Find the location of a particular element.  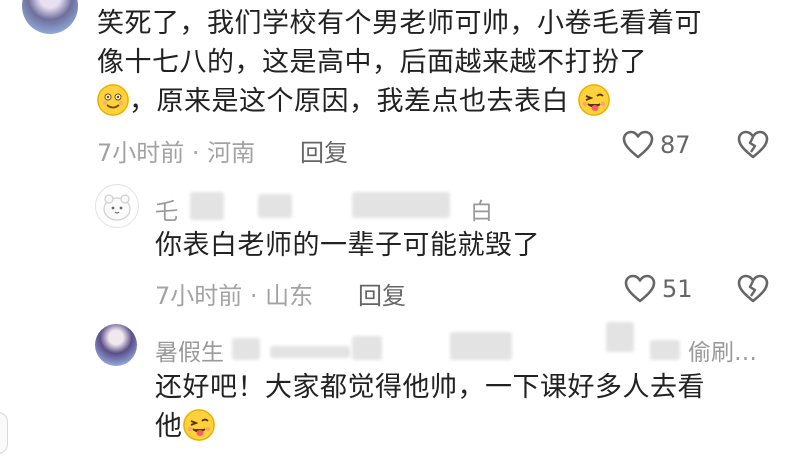

scroll-handle is located at coordinates (4, 433).